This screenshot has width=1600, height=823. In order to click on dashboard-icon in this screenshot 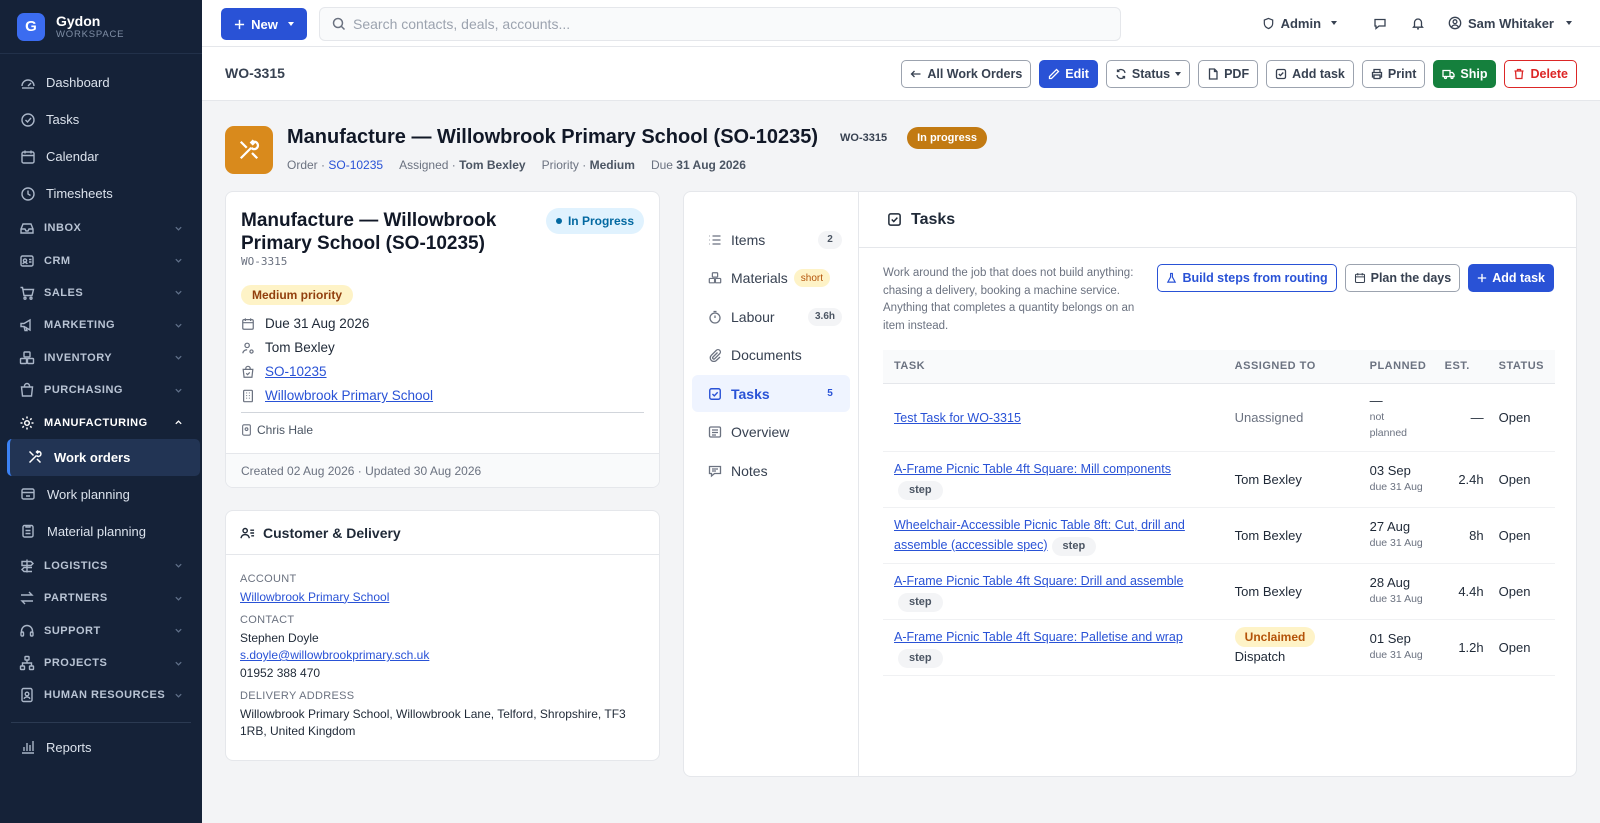, I will do `click(28, 83)`.